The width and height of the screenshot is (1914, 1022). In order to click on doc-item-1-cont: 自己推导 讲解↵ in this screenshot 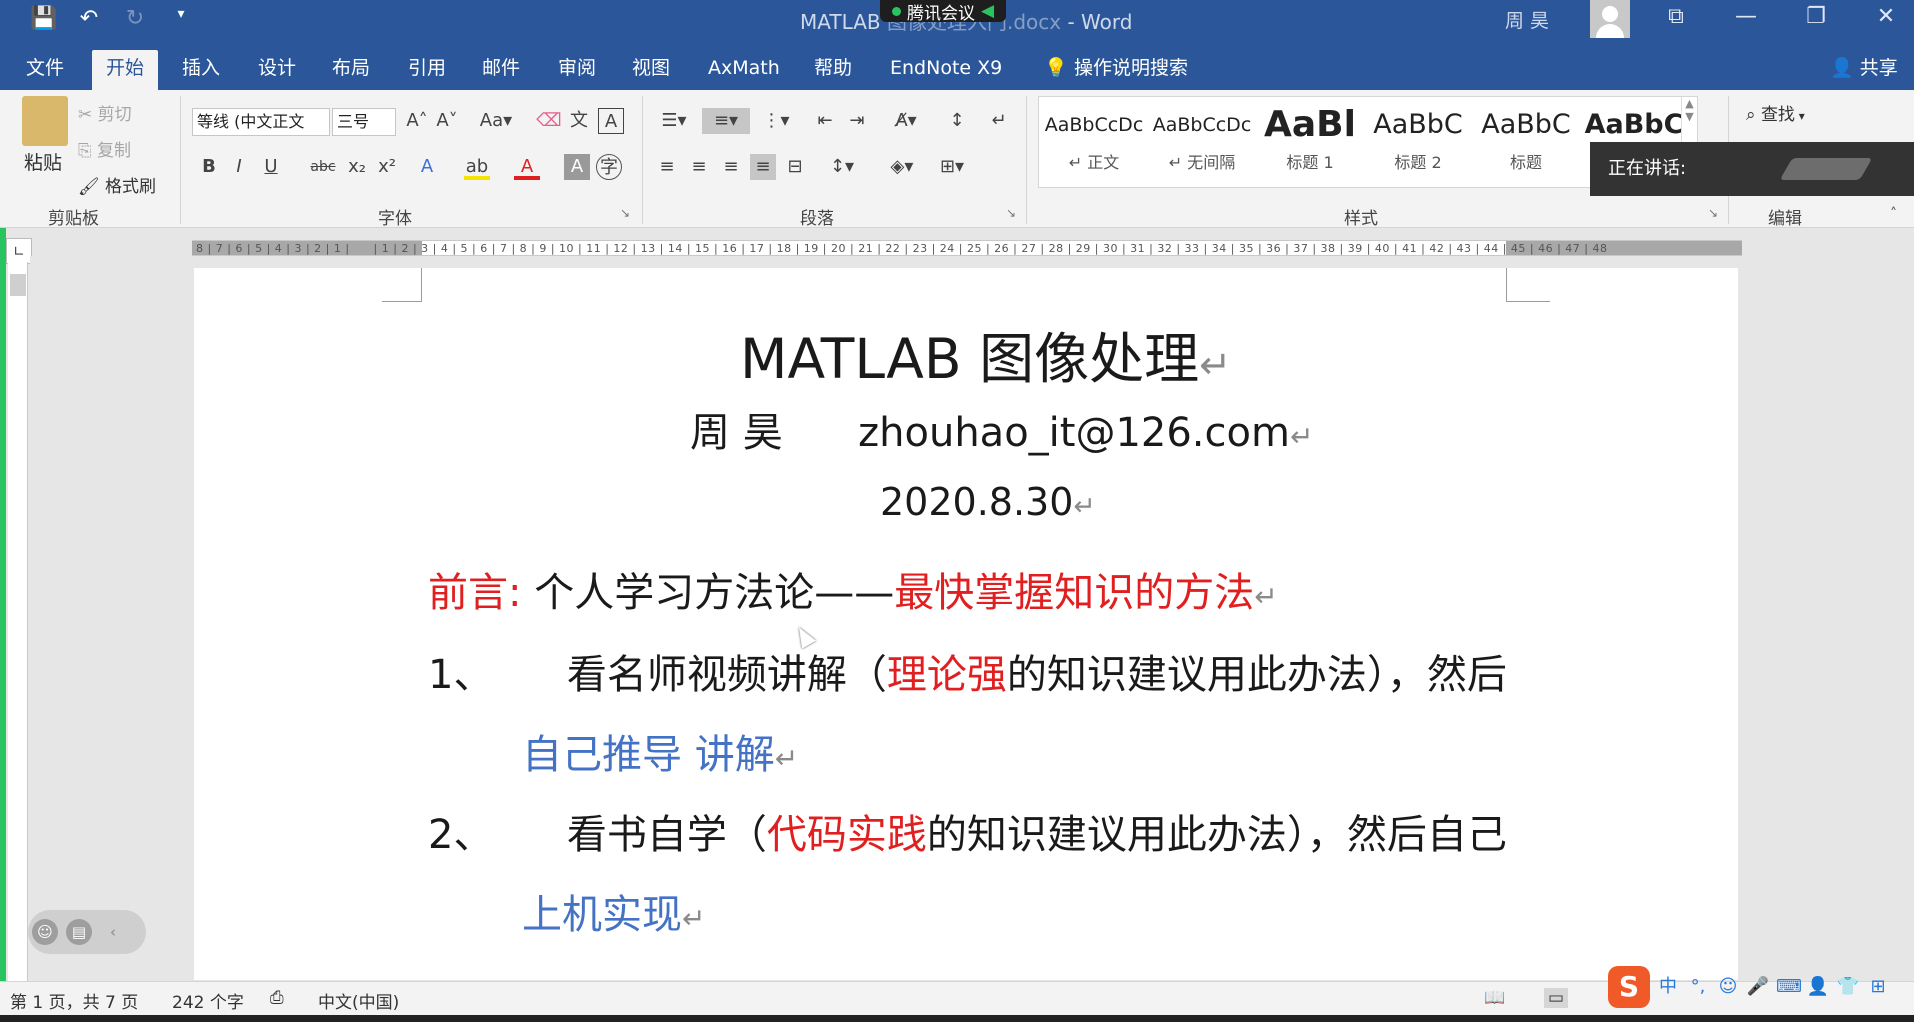, I will do `click(660, 751)`.